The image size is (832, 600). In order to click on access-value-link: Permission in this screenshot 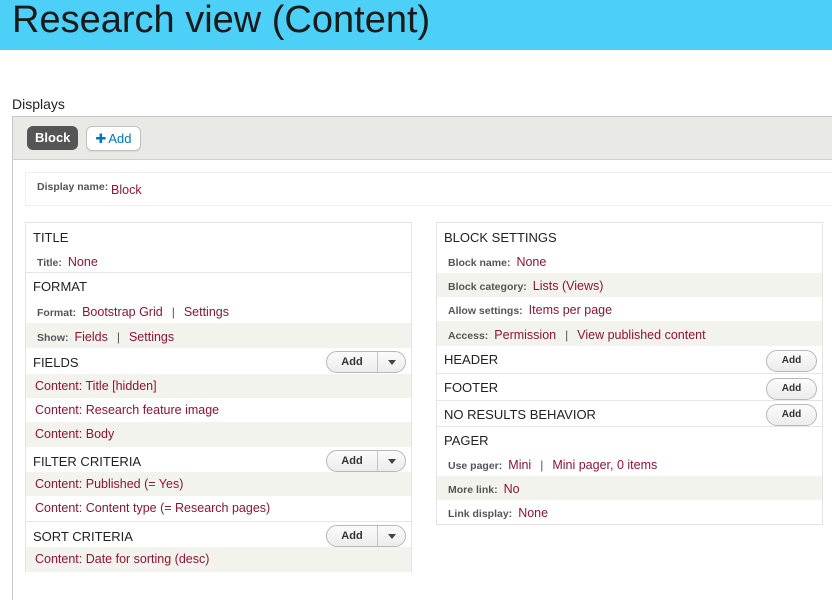, I will do `click(525, 335)`.